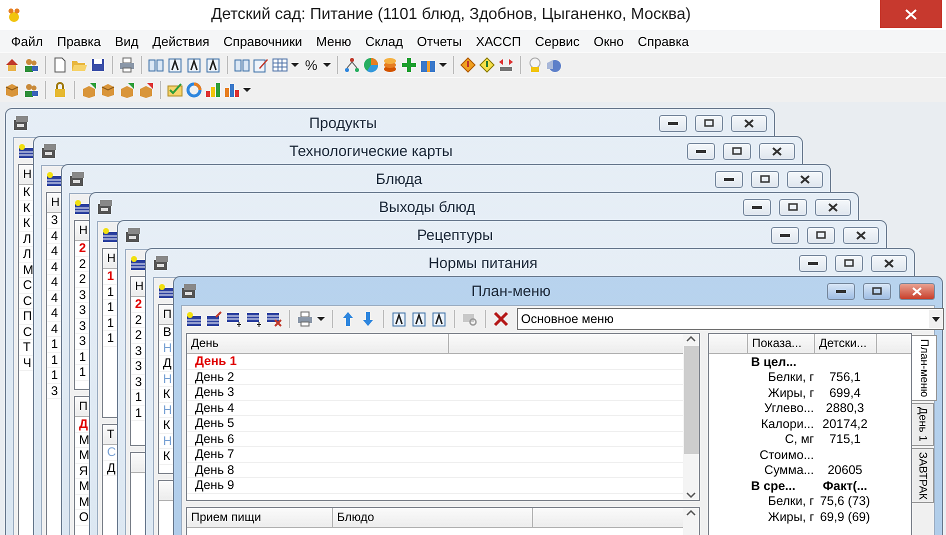  Describe the element at coordinates (280, 65) in the screenshot. I see `table-icon` at that location.